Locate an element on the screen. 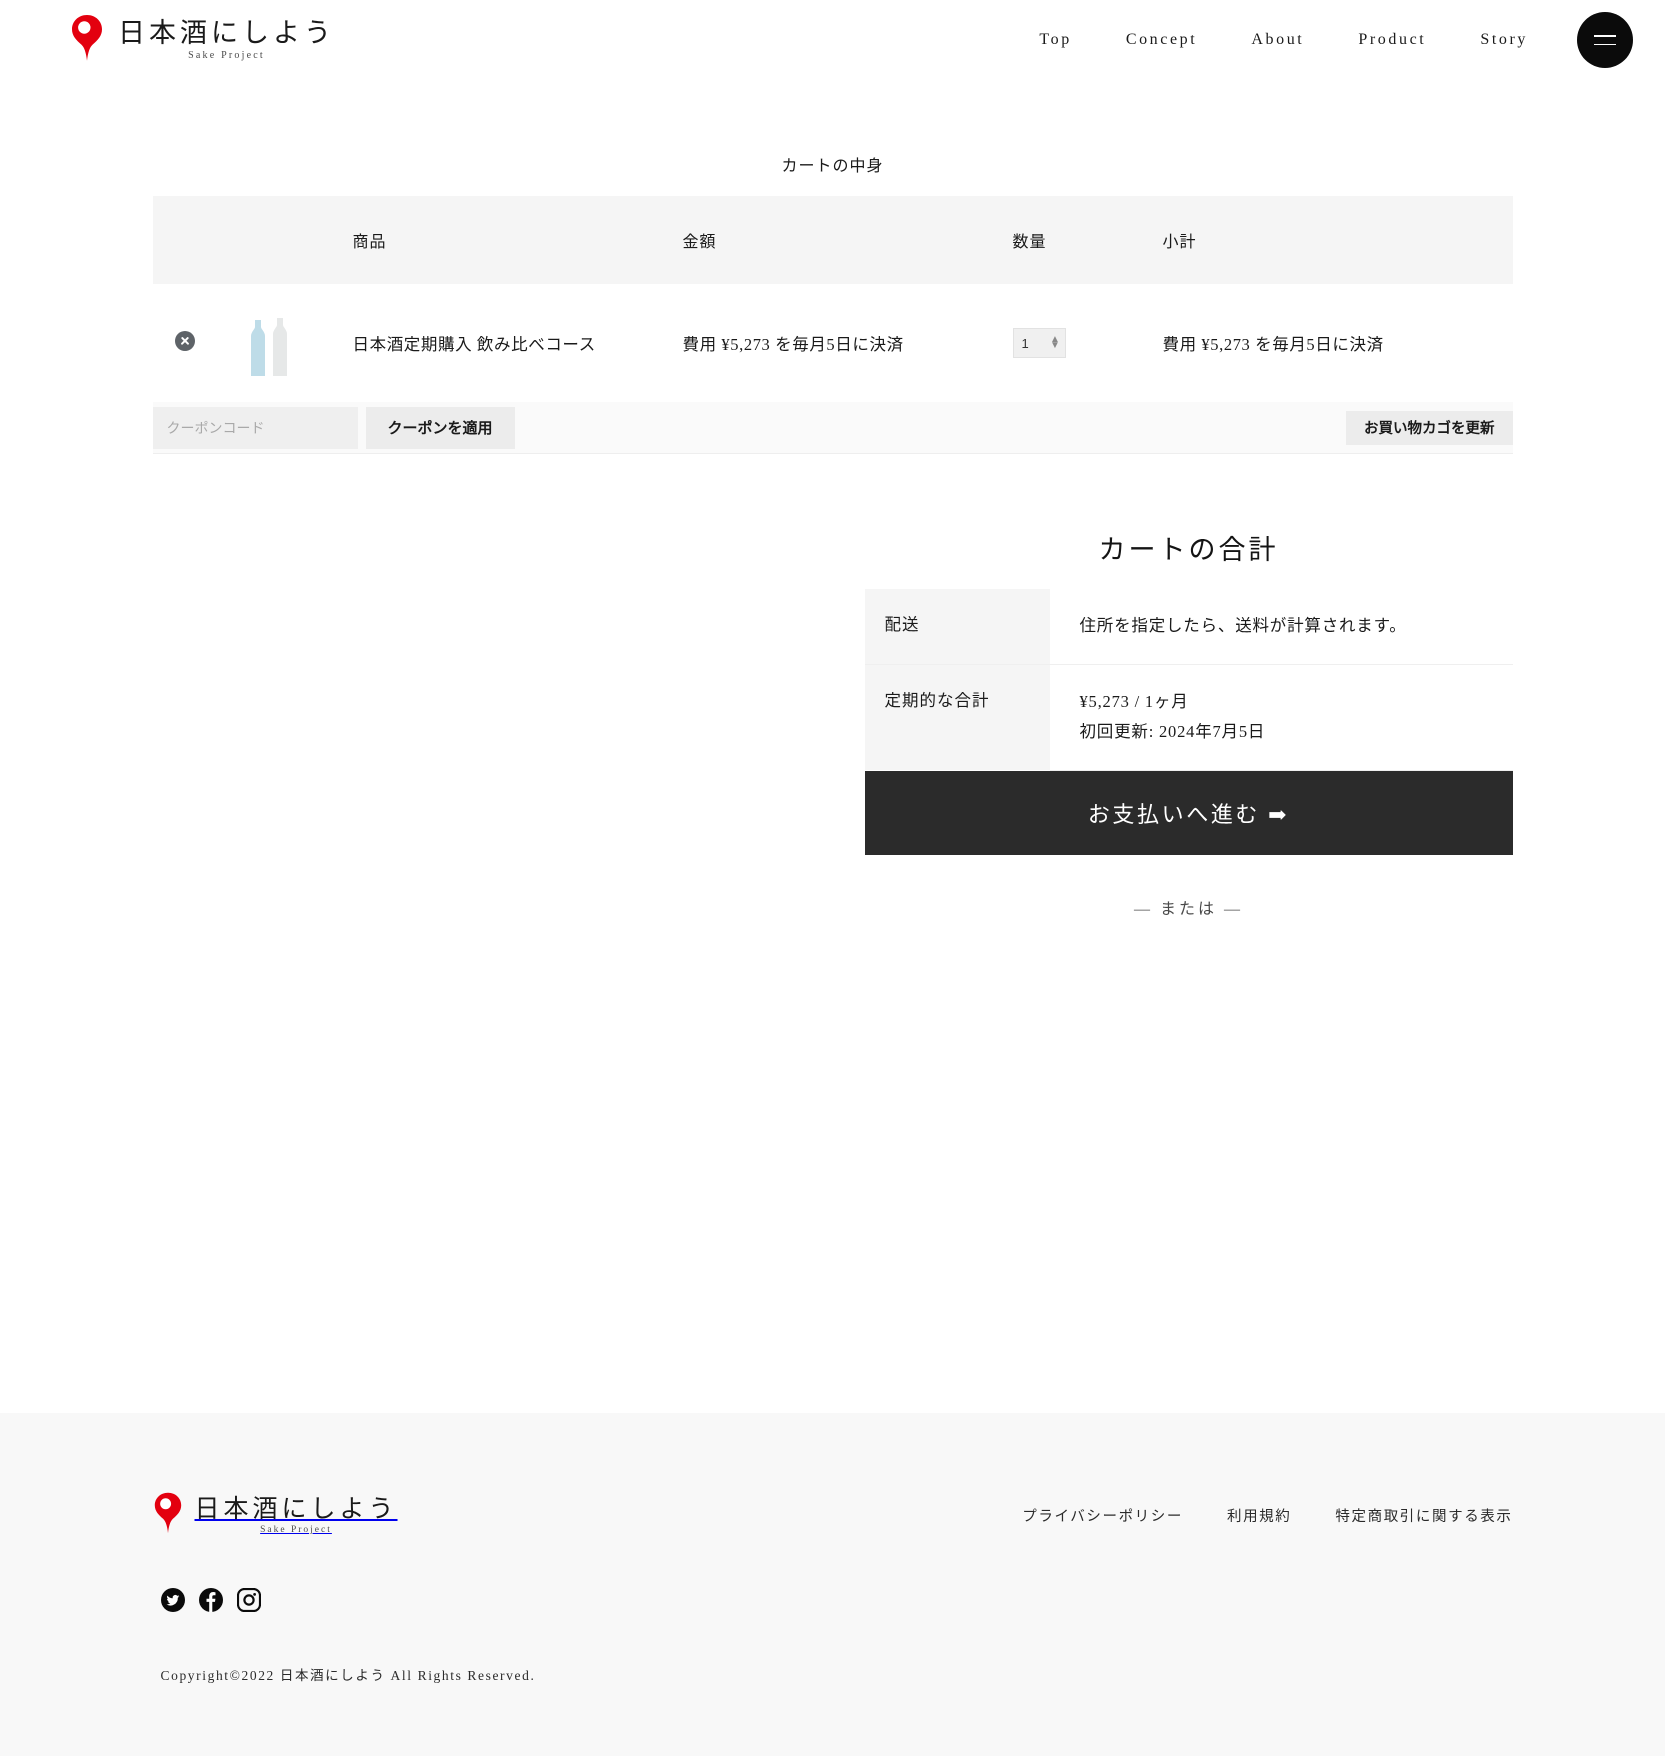  cart-heading: カートの中身 is located at coordinates (832, 166).